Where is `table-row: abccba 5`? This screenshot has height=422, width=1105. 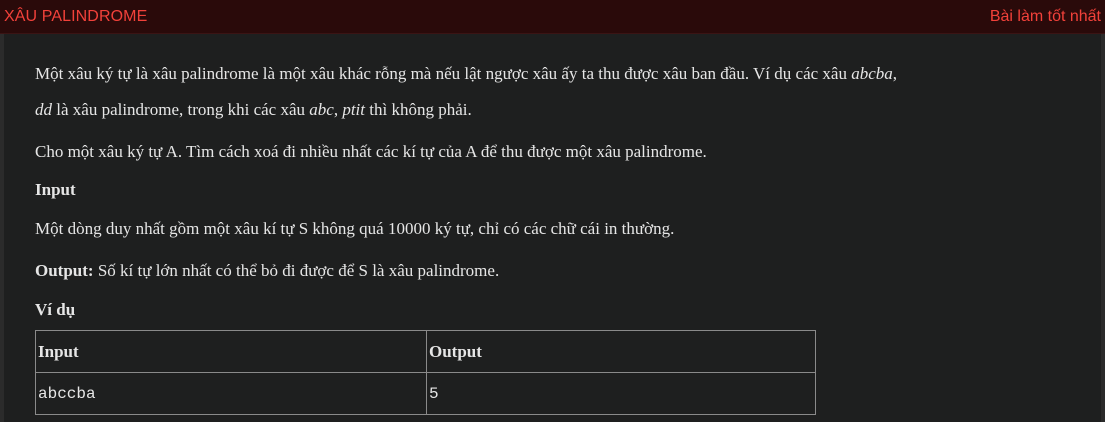 table-row: abccba 5 is located at coordinates (425, 393).